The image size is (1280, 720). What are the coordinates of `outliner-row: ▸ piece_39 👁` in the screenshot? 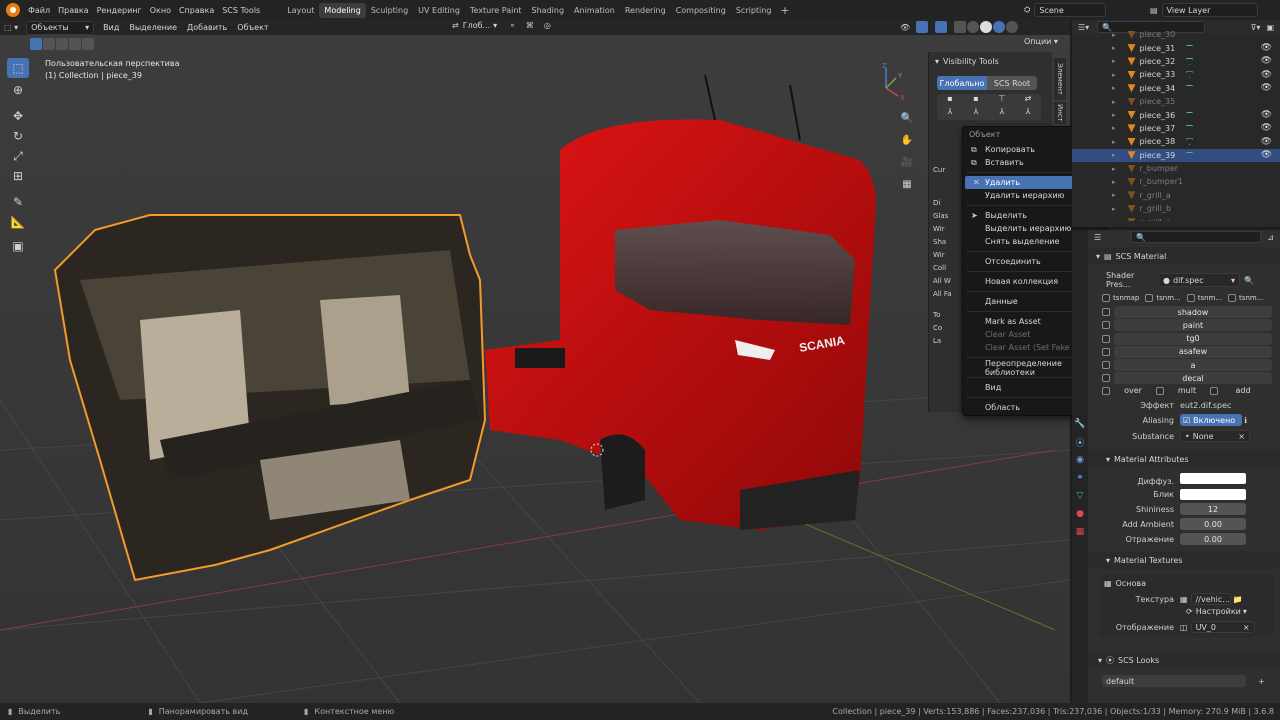 It's located at (1176, 155).